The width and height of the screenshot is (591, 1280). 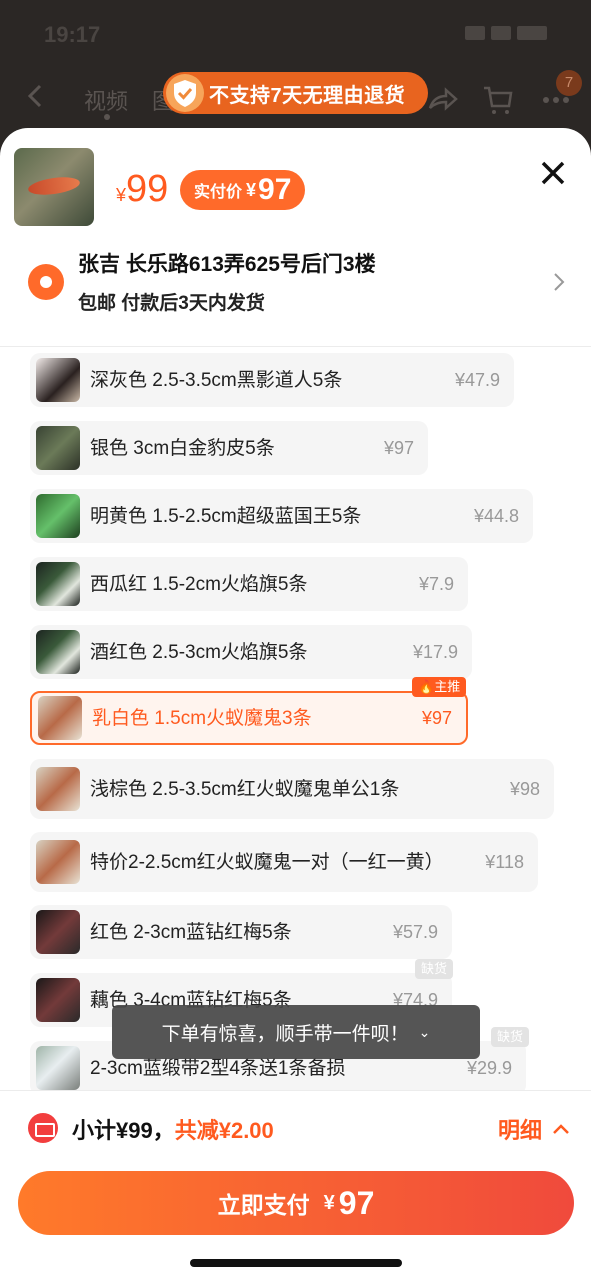 What do you see at coordinates (171, 303) in the screenshot?
I see `shipping-info: 包邮 付款后3天内发货` at bounding box center [171, 303].